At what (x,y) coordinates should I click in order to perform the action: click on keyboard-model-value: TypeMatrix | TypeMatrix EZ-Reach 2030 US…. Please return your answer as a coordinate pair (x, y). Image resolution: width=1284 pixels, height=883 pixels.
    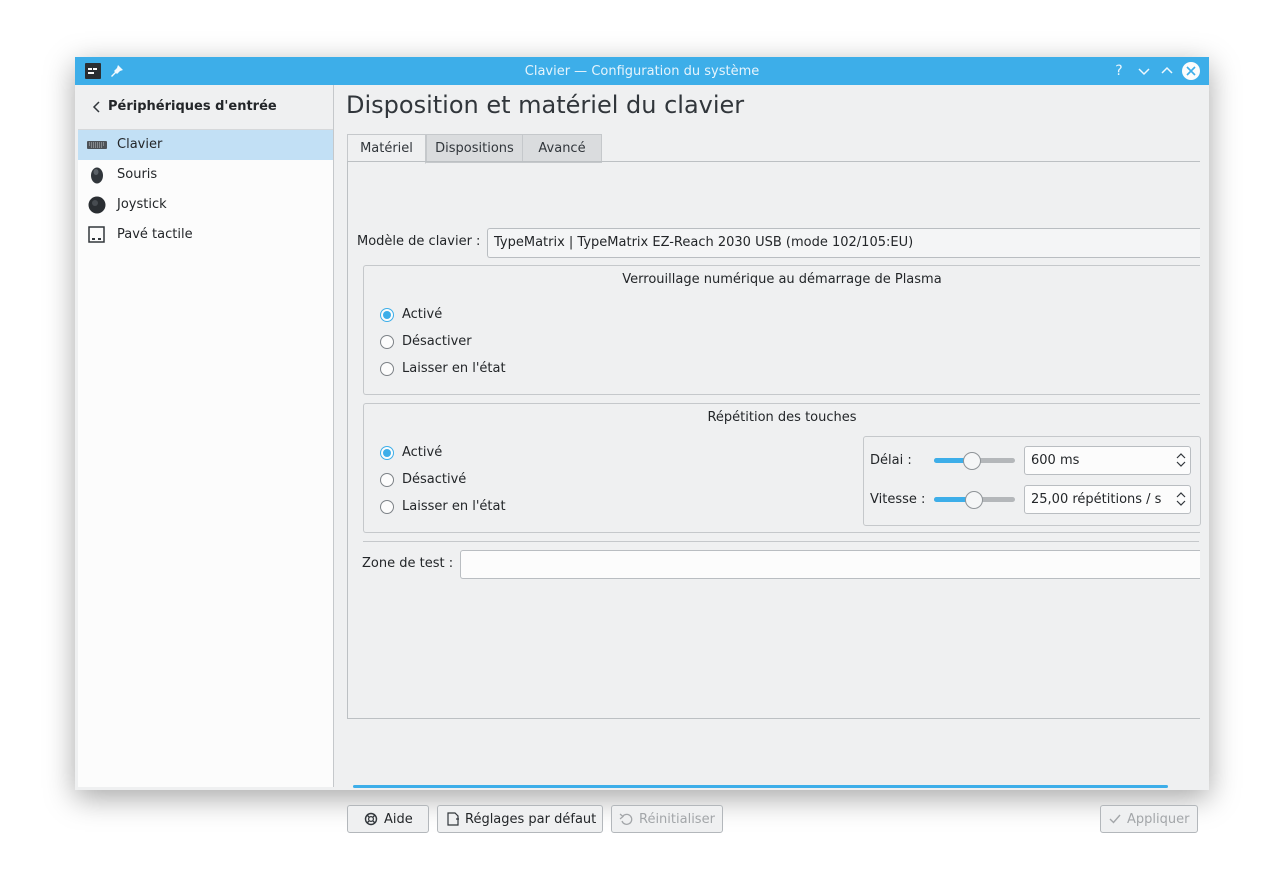
    Looking at the image, I should click on (704, 242).